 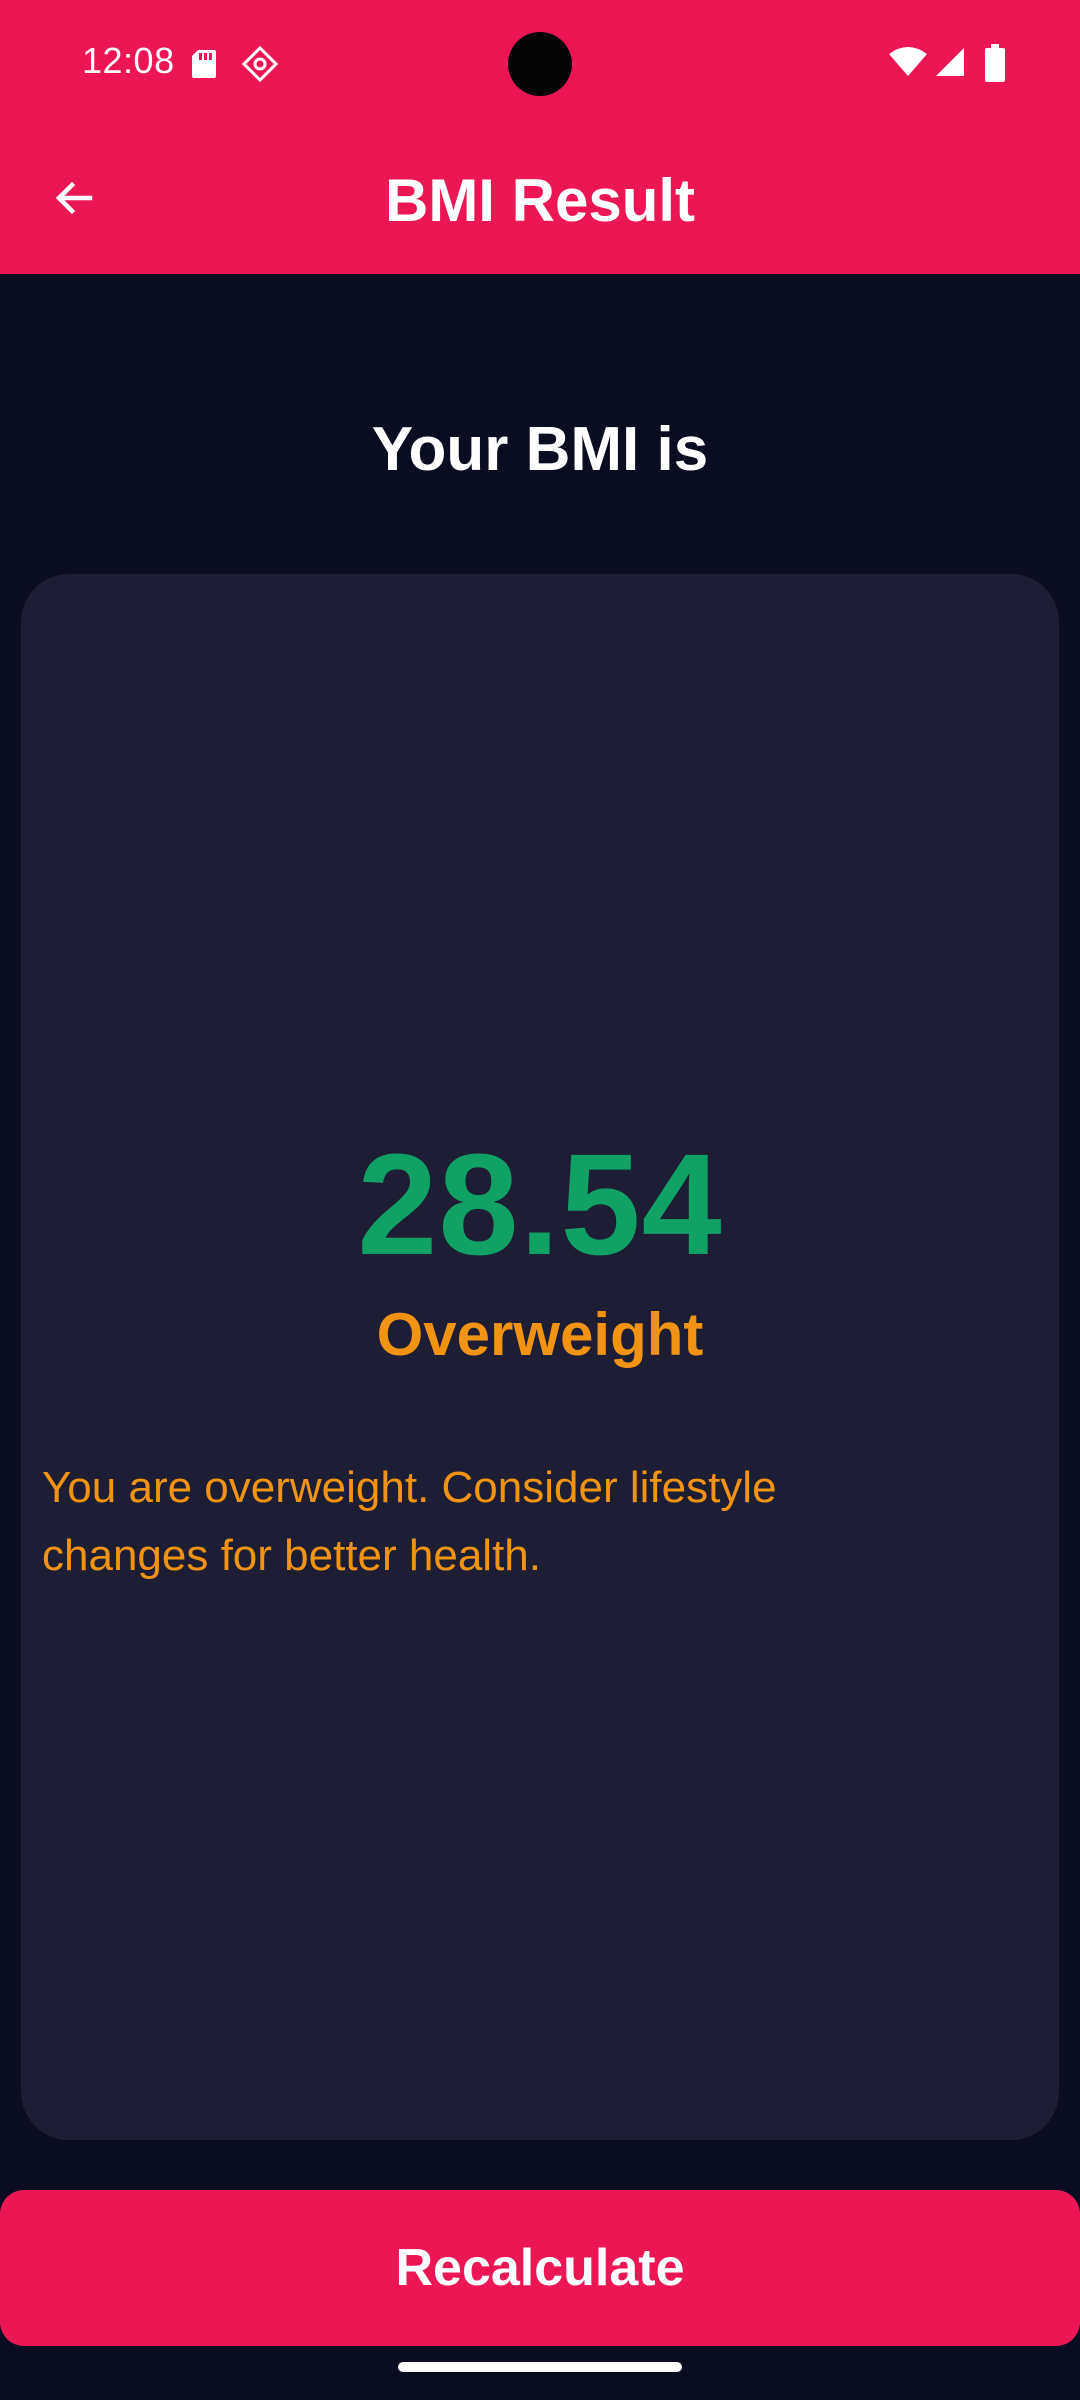 I want to click on cell-signal-icon, so click(x=950, y=62).